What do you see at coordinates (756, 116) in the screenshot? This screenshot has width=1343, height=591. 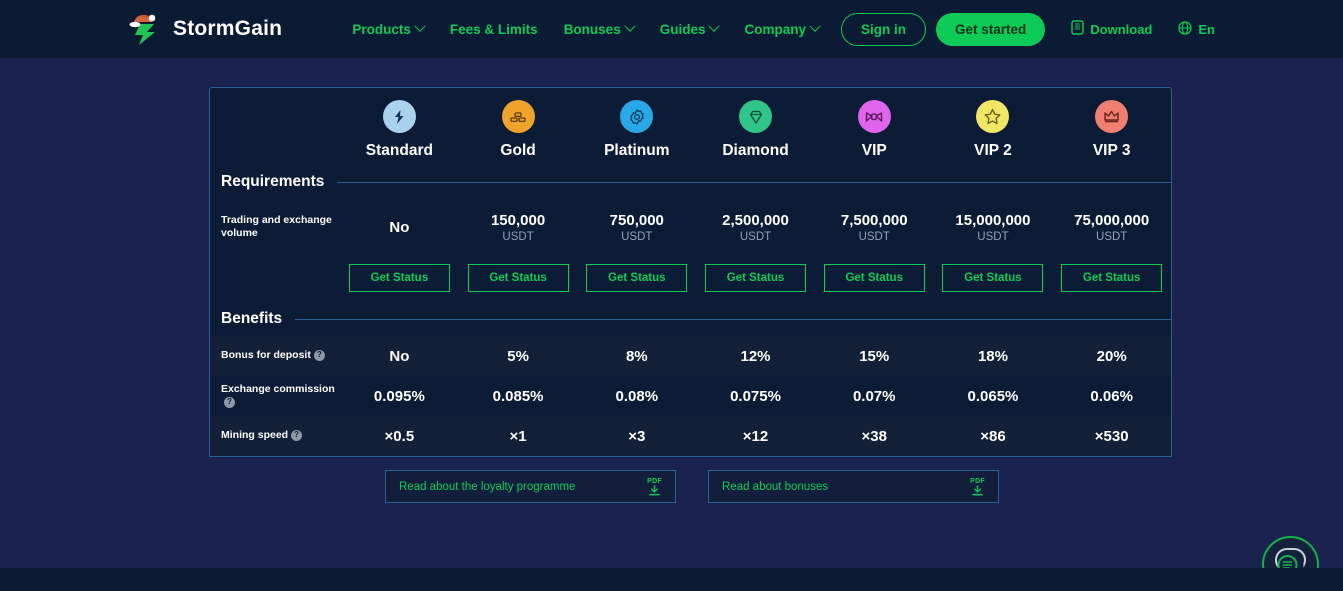 I see `diamond-icon` at bounding box center [756, 116].